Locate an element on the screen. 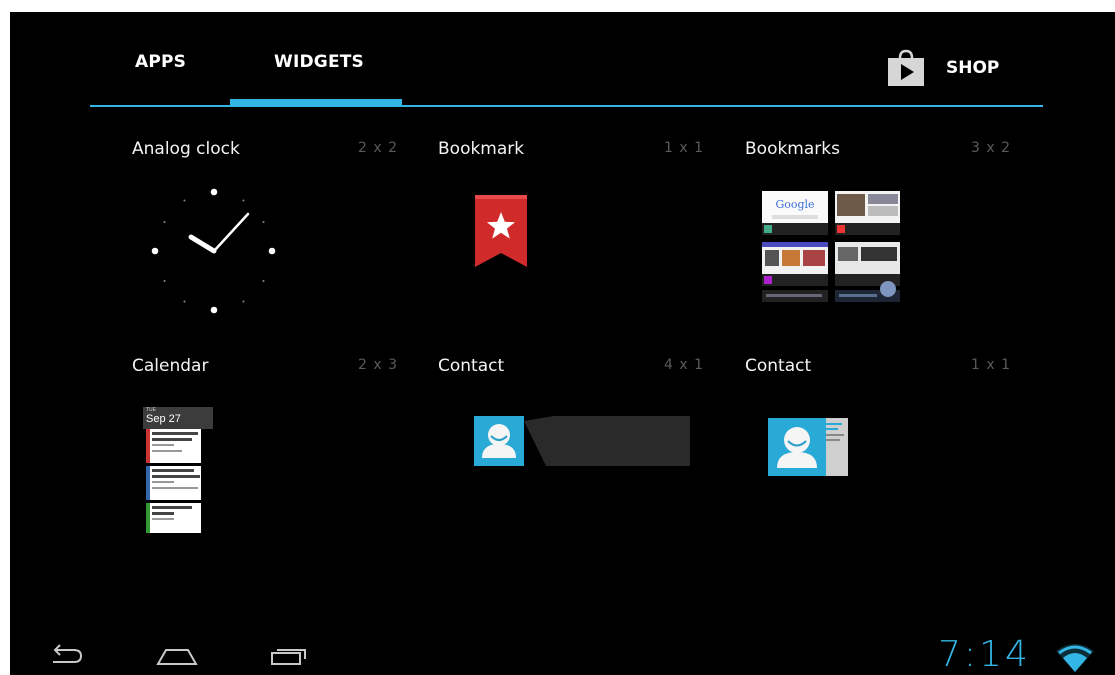 This screenshot has height=675, width=1115. widget-title: Analog clock is located at coordinates (186, 149).